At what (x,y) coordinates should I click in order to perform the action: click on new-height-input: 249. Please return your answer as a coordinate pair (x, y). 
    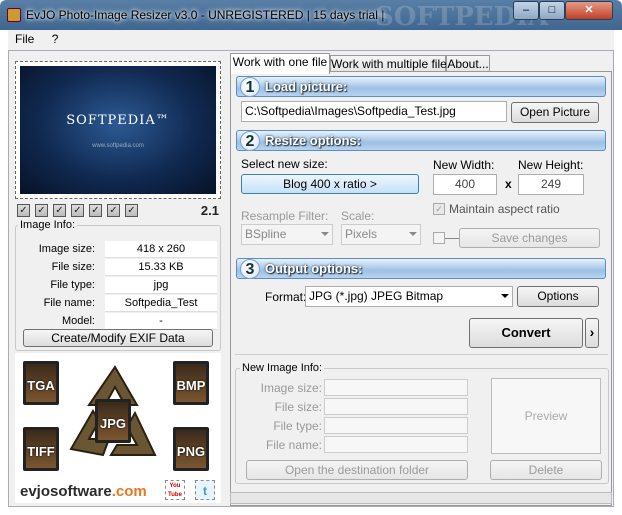
    Looking at the image, I should click on (551, 184).